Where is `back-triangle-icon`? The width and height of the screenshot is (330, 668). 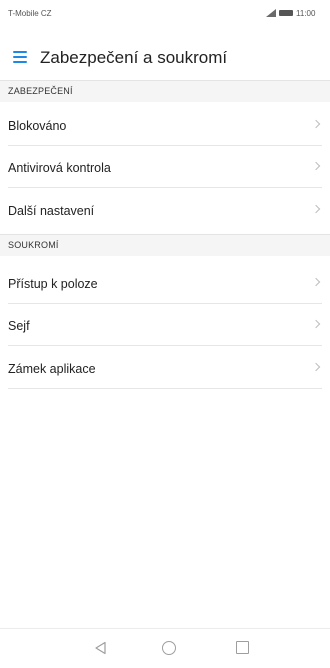
back-triangle-icon is located at coordinates (101, 648).